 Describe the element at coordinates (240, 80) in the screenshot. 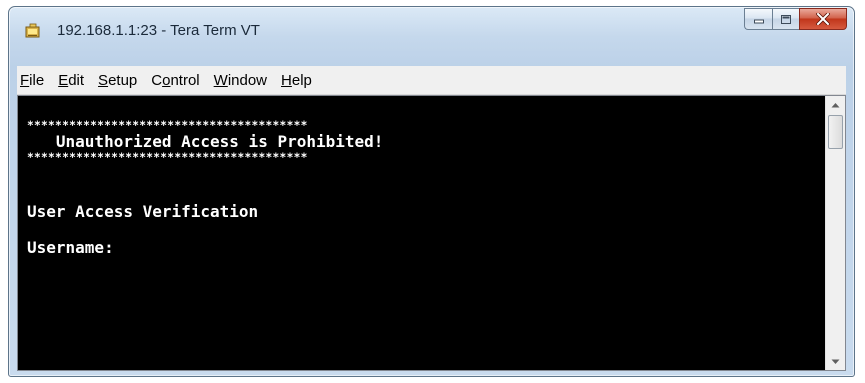

I see `menu-window: Window` at that location.